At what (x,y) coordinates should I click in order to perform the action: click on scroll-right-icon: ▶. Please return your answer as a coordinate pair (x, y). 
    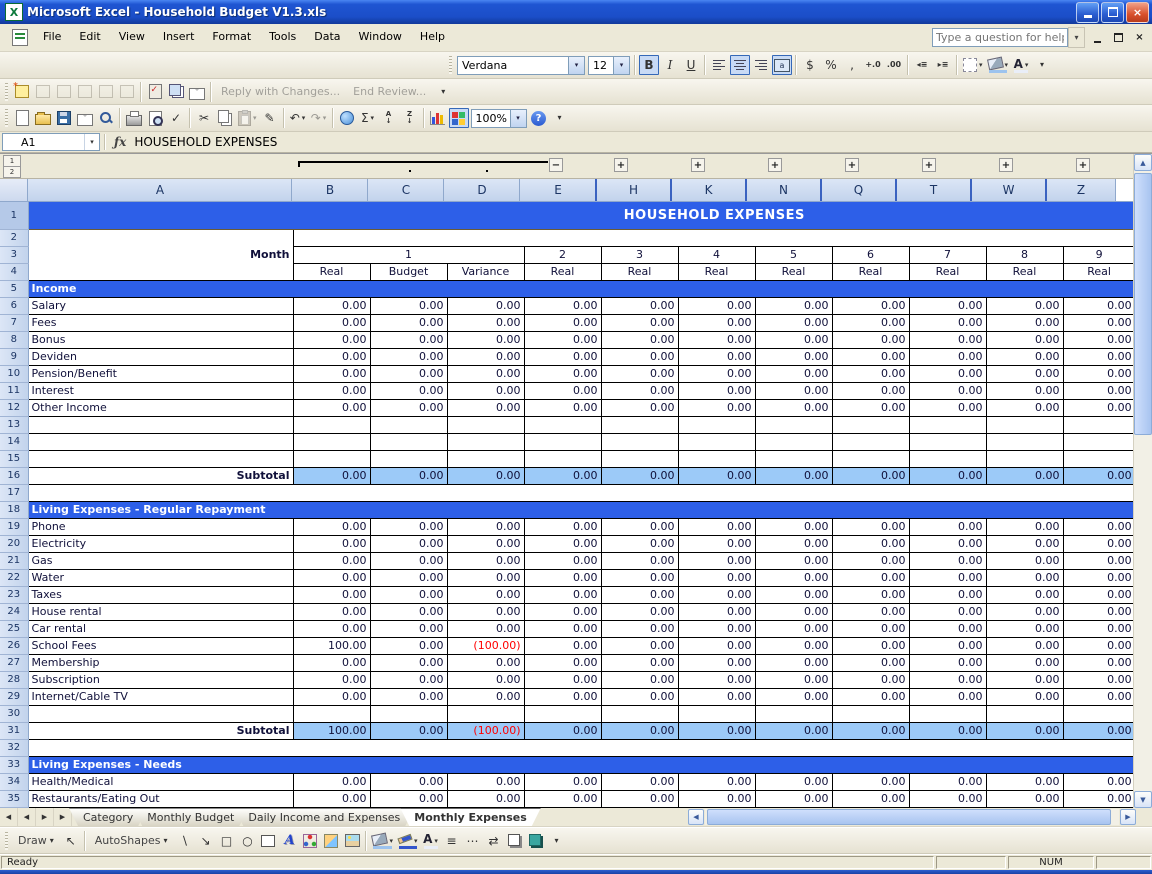
    Looking at the image, I should click on (1128, 817).